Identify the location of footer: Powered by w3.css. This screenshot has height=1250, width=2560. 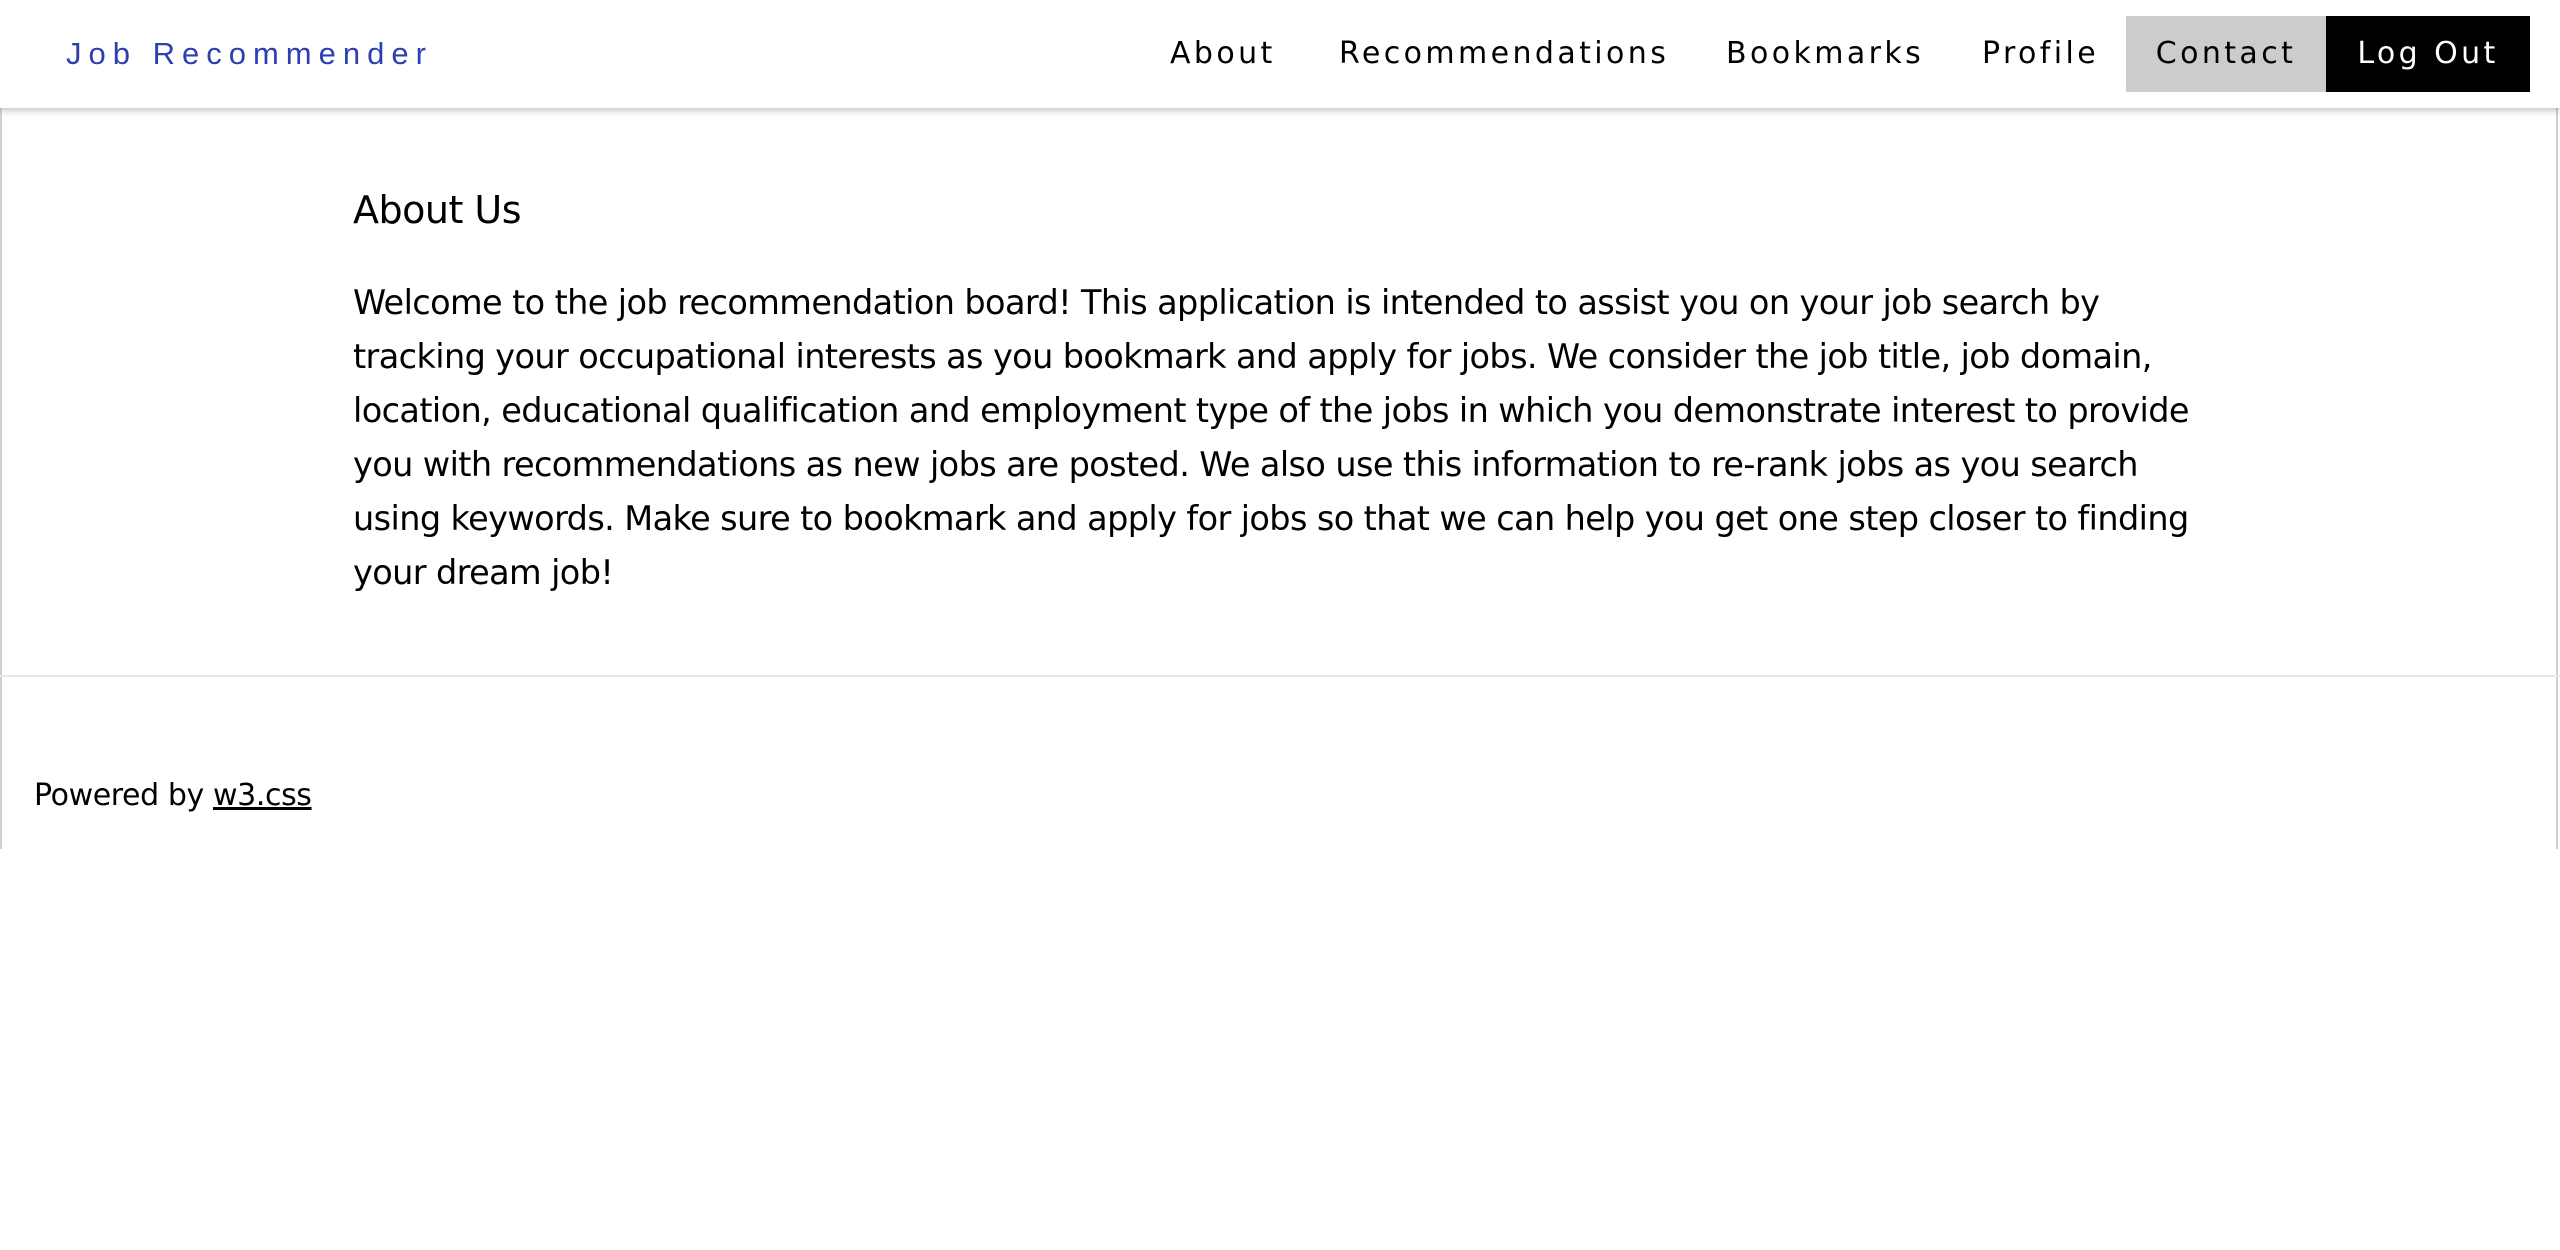
(173, 796).